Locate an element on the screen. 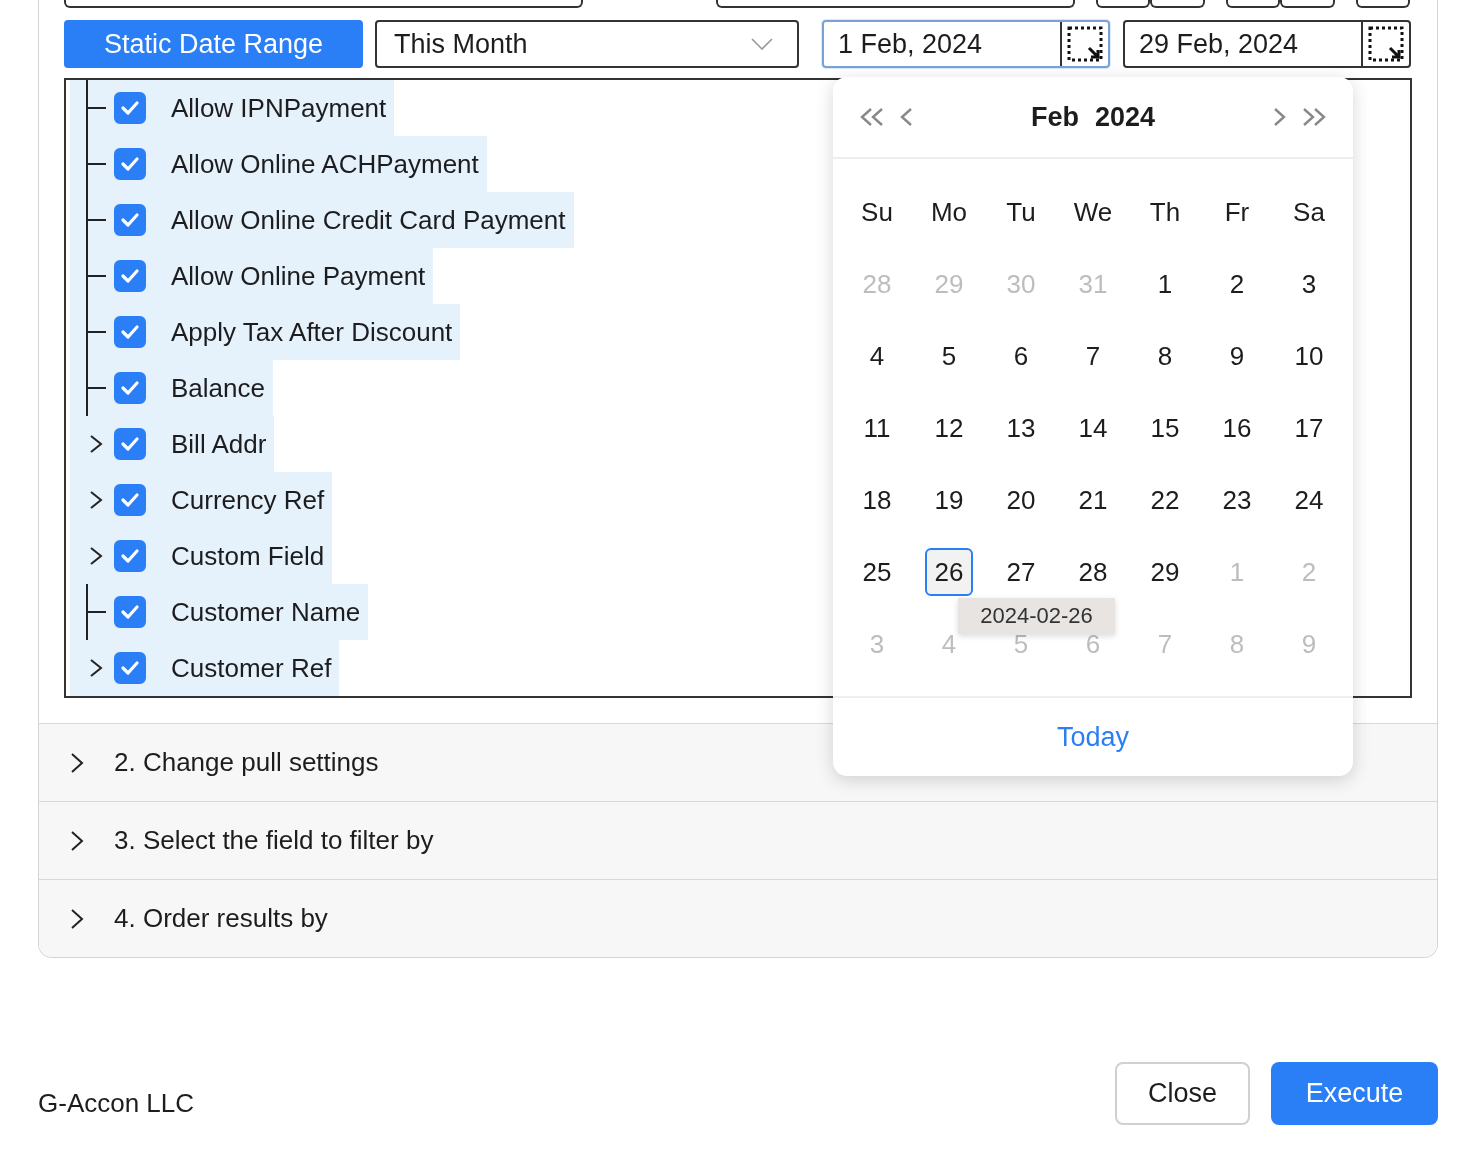 This screenshot has height=1158, width=1482. calendar-day: 26 is located at coordinates (949, 572).